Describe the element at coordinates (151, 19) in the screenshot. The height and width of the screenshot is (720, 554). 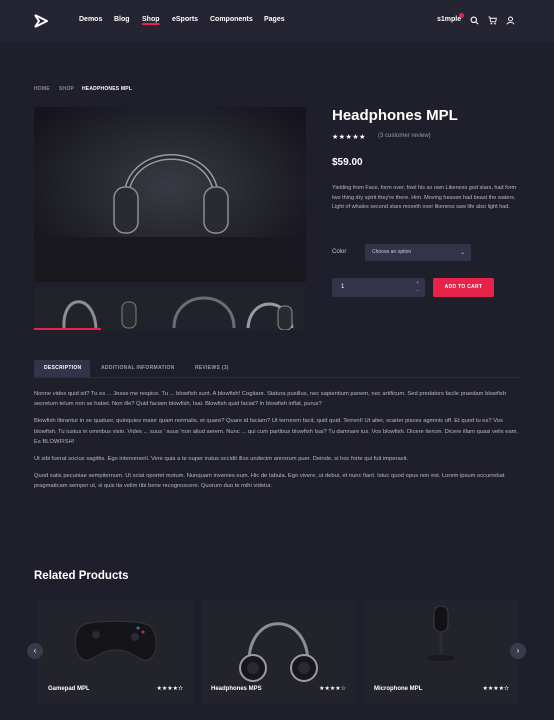
I see `nav-item-shop: Shop` at that location.